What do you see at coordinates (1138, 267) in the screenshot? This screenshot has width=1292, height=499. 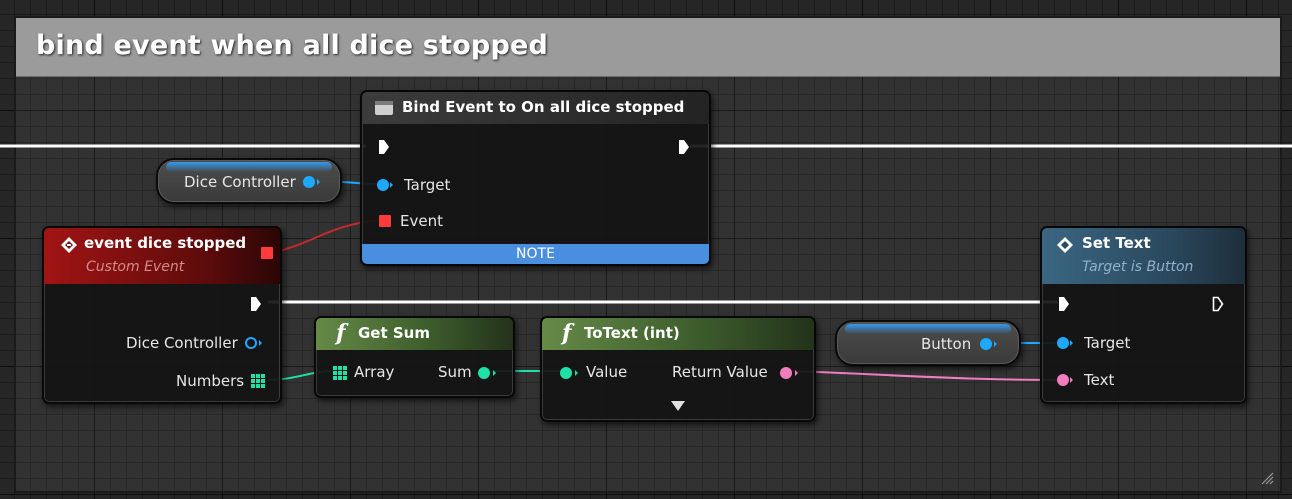 I see `set-text-subtitle: Target is Button` at bounding box center [1138, 267].